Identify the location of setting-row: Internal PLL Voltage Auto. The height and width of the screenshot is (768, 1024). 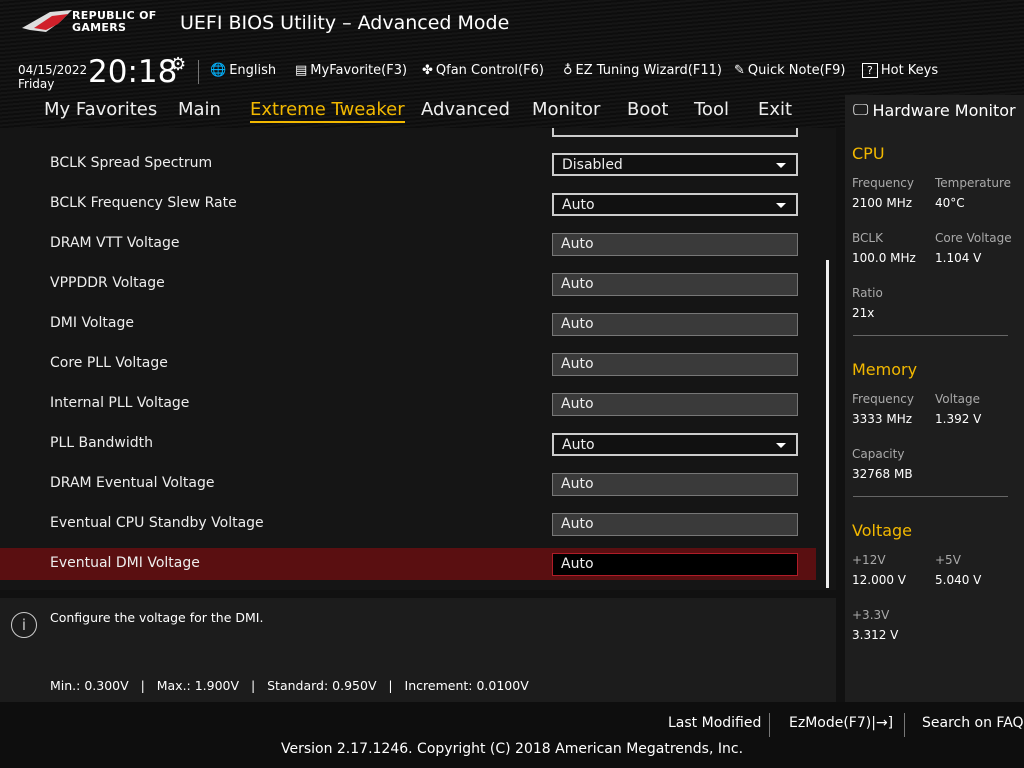
(408, 404).